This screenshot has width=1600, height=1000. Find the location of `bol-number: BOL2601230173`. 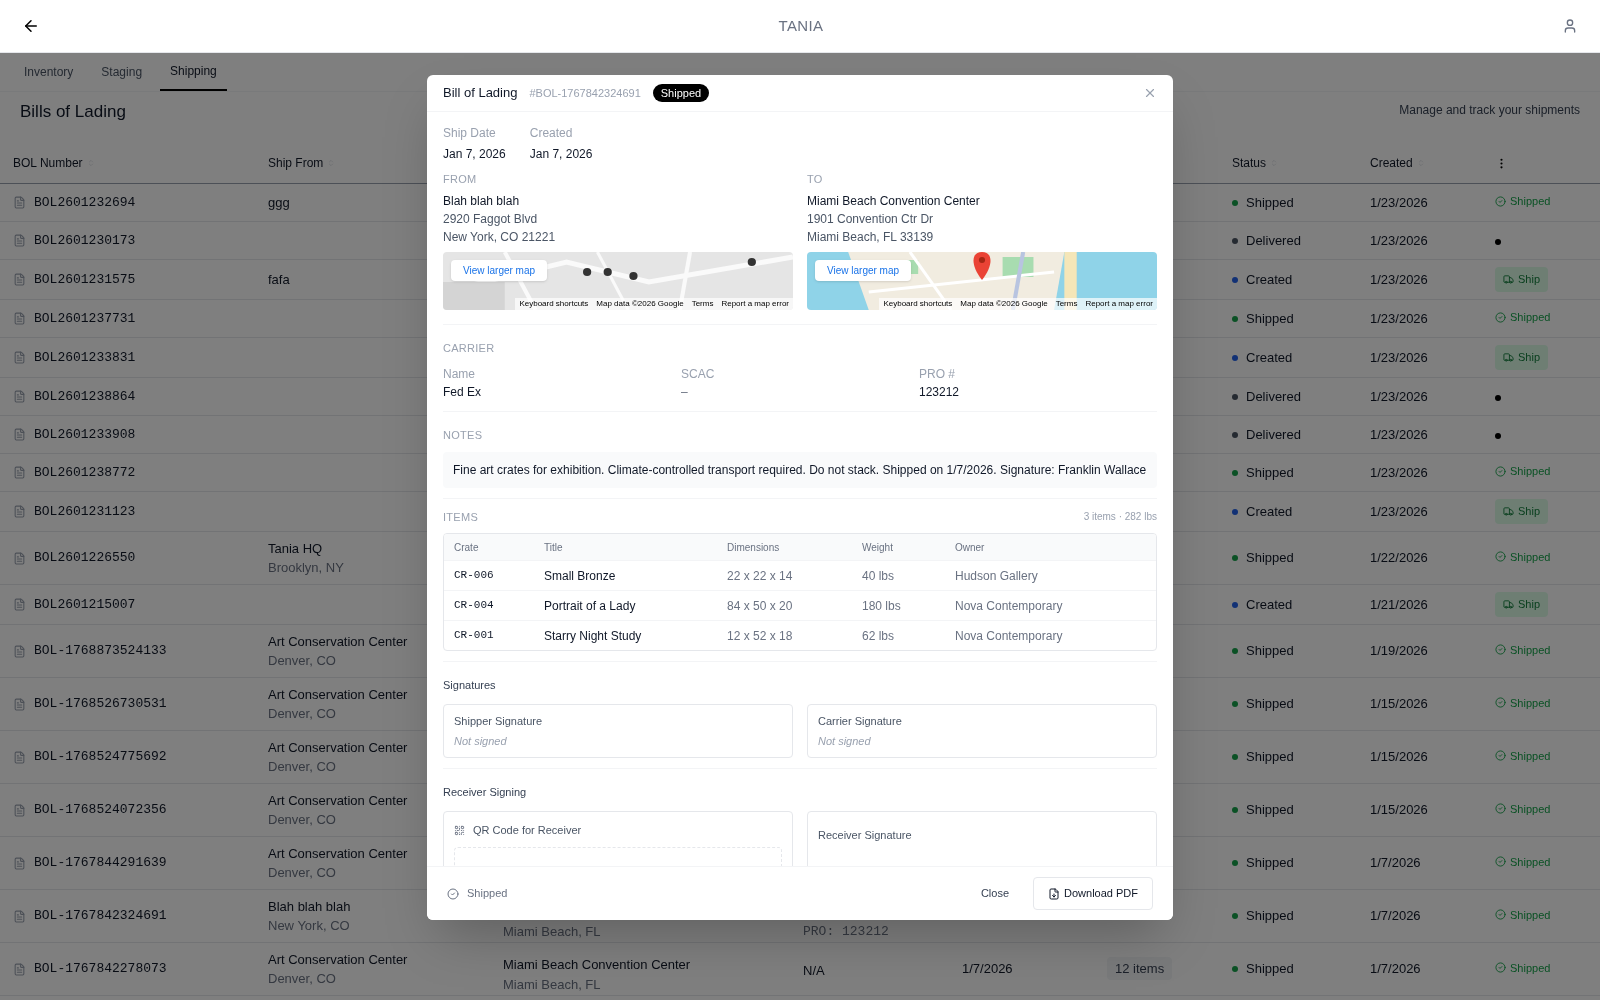

bol-number: BOL2601230173 is located at coordinates (85, 240).